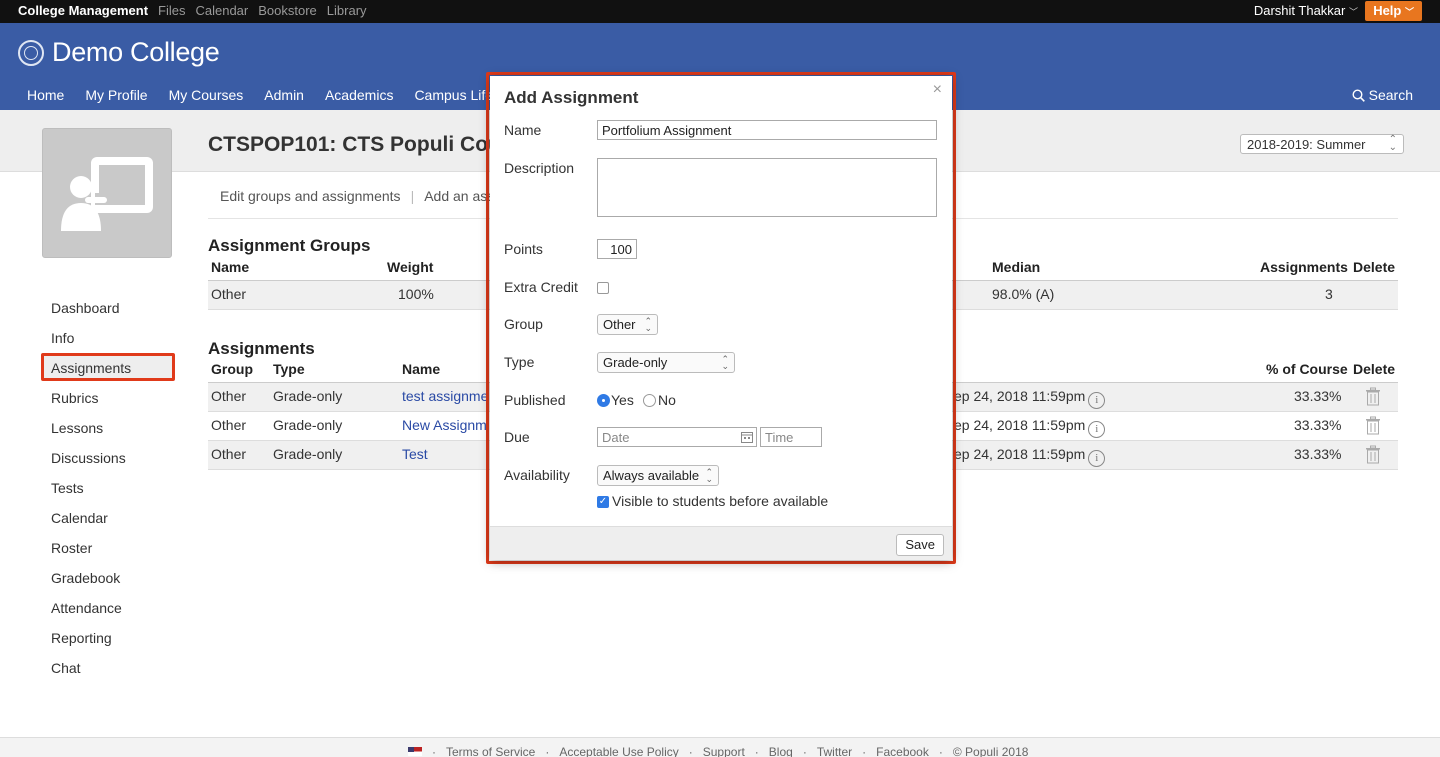 The width and height of the screenshot is (1440, 757). Describe the element at coordinates (937, 90) in the screenshot. I see `close-icon: ×` at that location.